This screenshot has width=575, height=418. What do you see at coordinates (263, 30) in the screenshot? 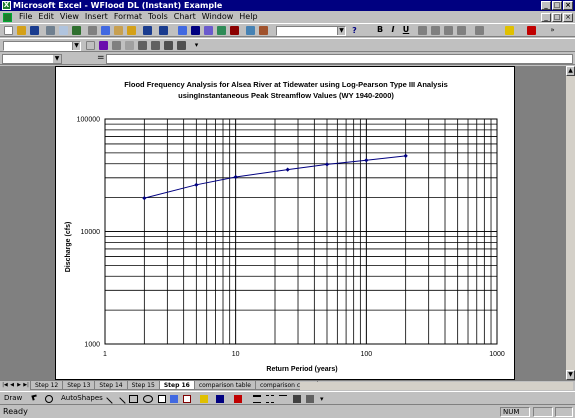
I see `drawing-icon` at bounding box center [263, 30].